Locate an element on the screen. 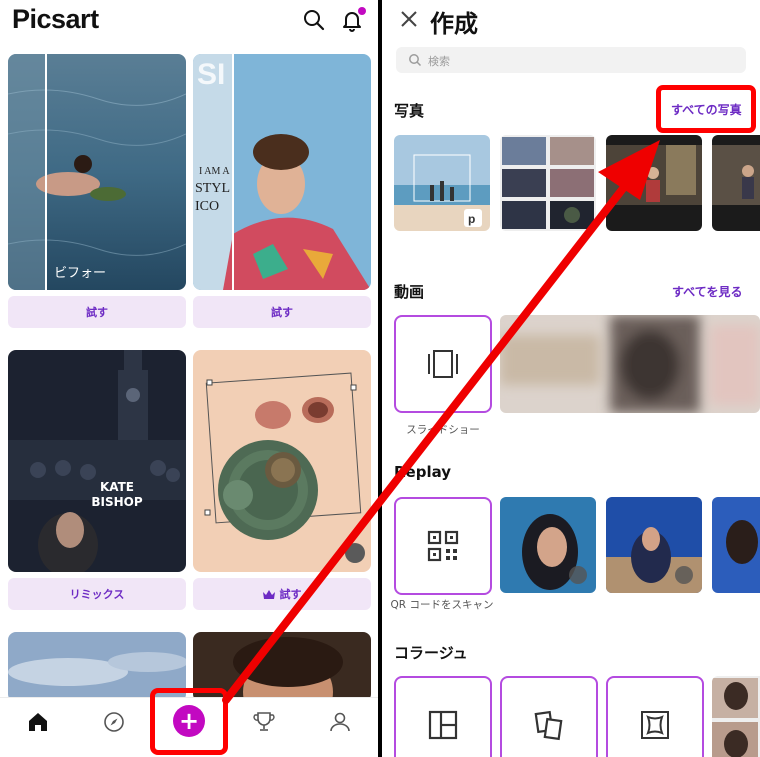  colorful-shirt-portrait-image: I AM A STYL ICO SI is located at coordinates (282, 172).